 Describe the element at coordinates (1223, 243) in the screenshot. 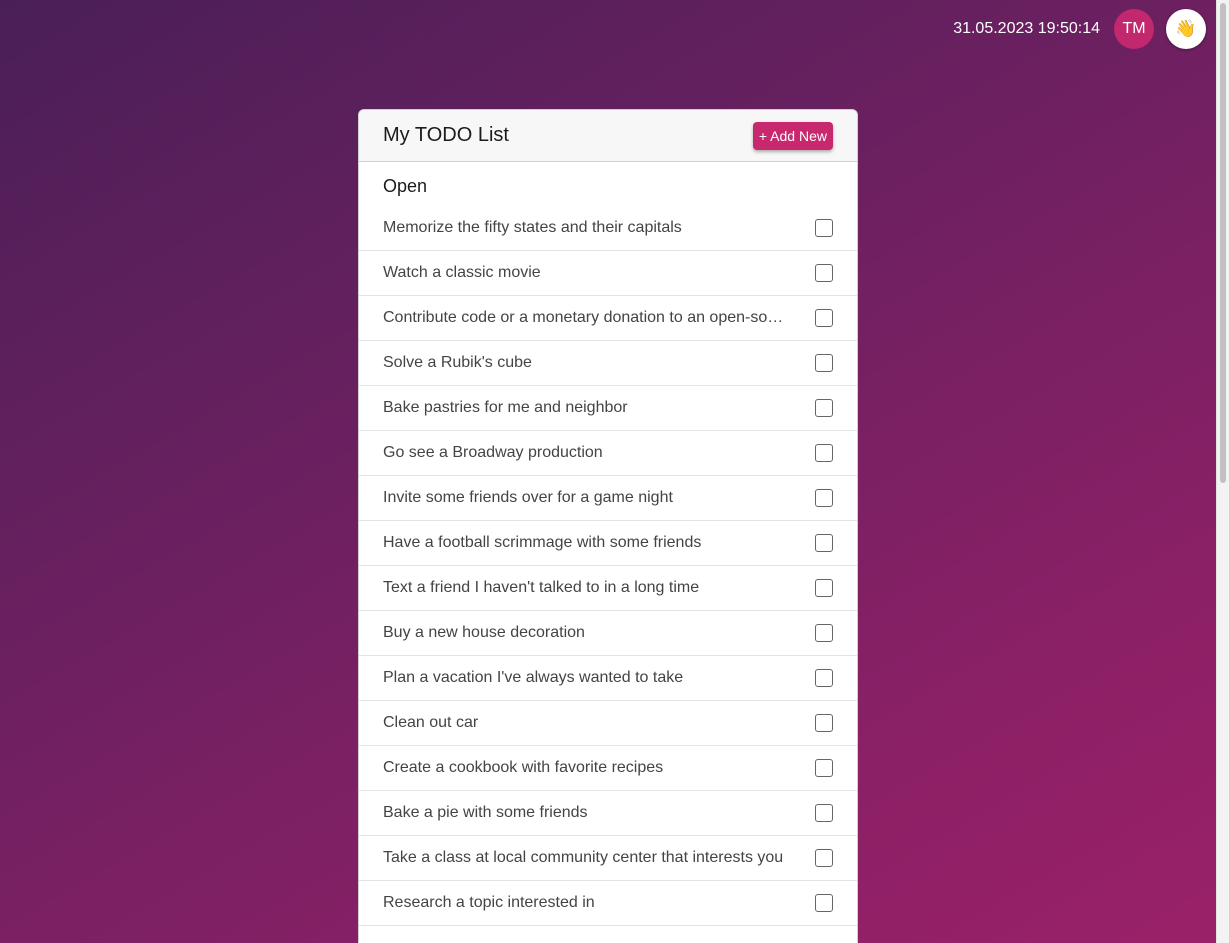

I see `scrollbar-thumb` at that location.